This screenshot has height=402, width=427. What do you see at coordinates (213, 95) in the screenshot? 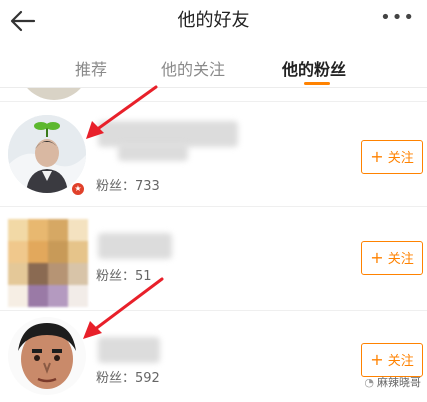
I see `list-item-partial` at bounding box center [213, 95].